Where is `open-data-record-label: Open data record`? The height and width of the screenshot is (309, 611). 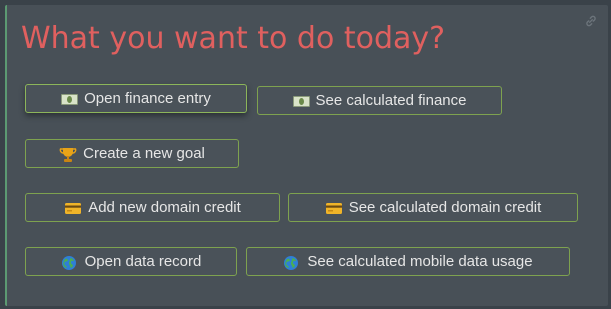
open-data-record-label: Open data record is located at coordinates (143, 261).